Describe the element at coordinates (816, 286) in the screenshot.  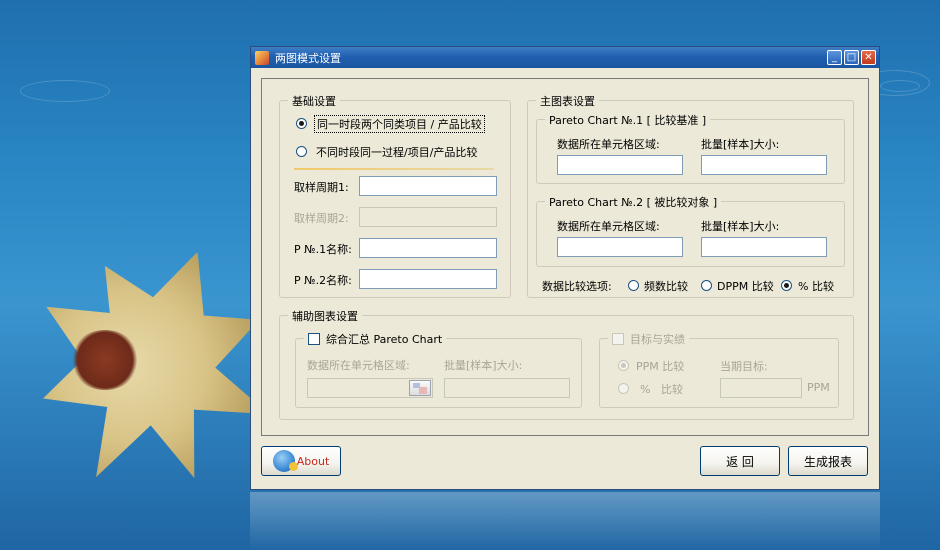
I see `compare-pct-label: % 比较` at that location.